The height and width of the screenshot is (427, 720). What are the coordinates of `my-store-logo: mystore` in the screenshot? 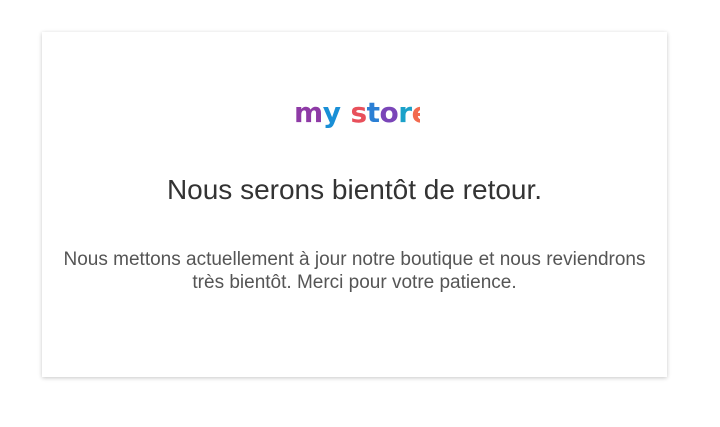 It's located at (357, 112).